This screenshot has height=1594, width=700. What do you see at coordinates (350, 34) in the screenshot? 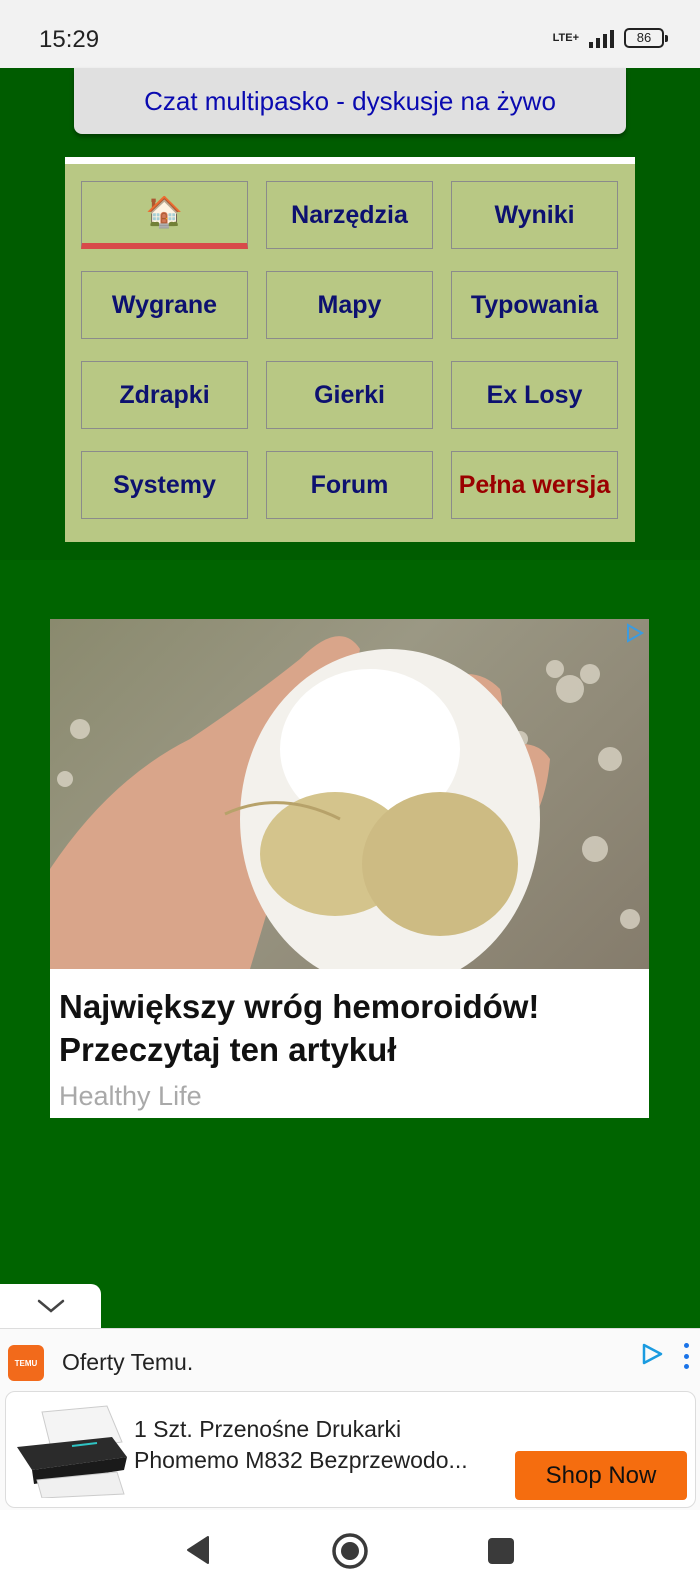
I see `status-bar: 15:29 LTE+ 86` at bounding box center [350, 34].